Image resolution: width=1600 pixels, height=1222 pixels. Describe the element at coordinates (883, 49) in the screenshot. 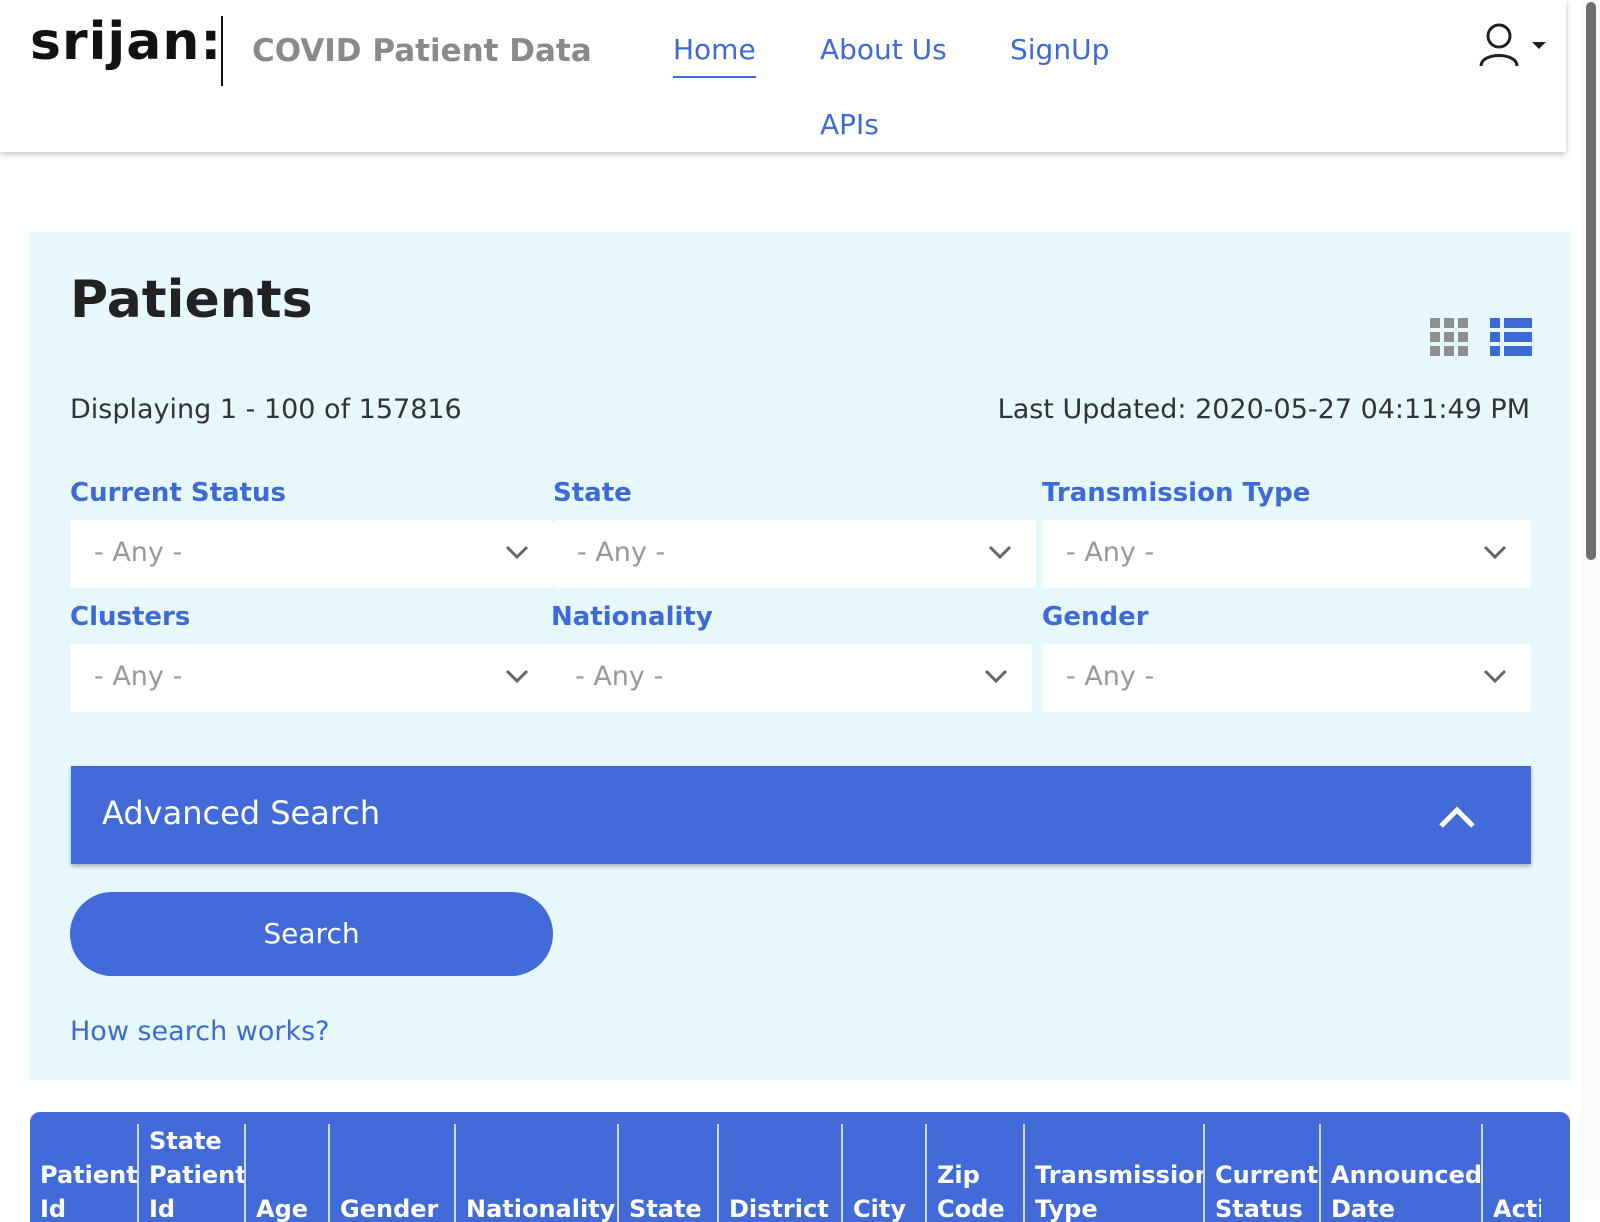

I see `nav-about-link: About Us` at that location.